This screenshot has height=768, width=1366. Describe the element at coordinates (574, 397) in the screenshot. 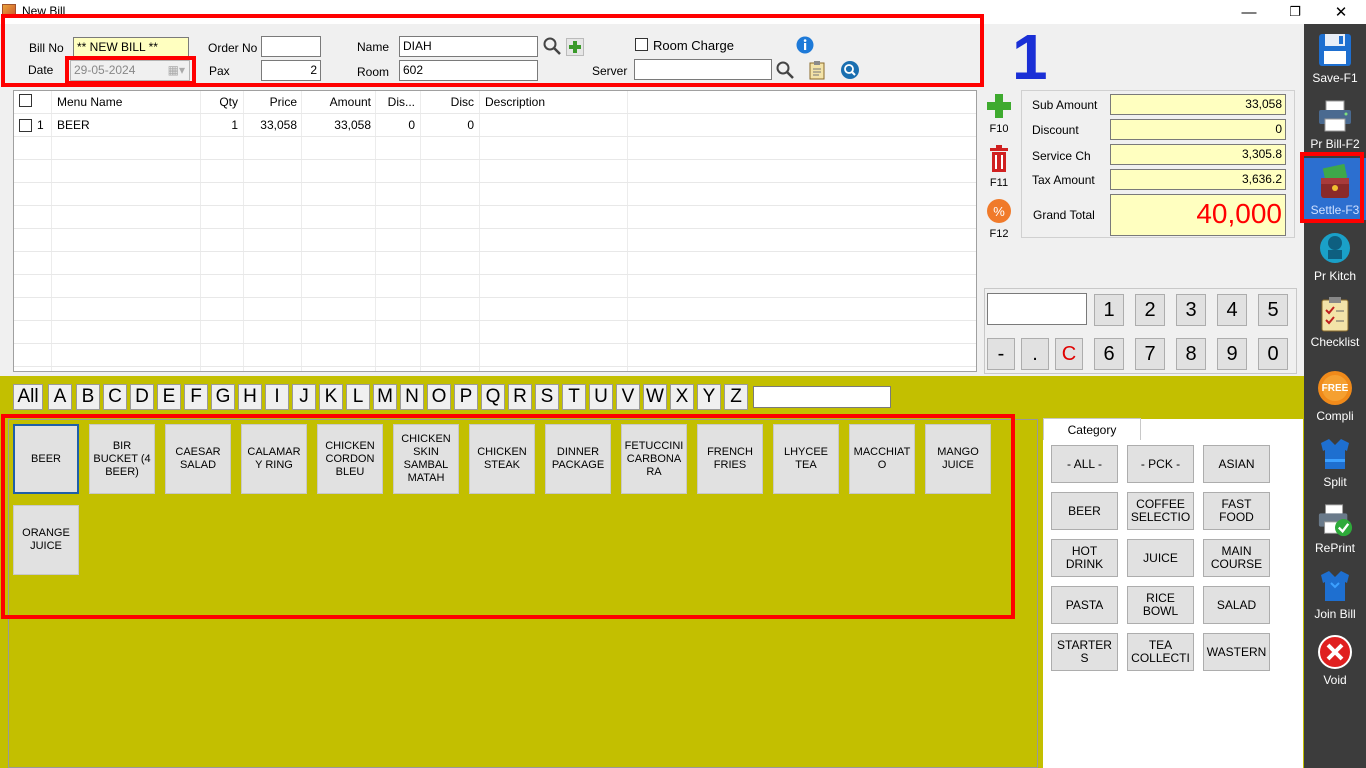

I see `letter-filter-t: T` at that location.